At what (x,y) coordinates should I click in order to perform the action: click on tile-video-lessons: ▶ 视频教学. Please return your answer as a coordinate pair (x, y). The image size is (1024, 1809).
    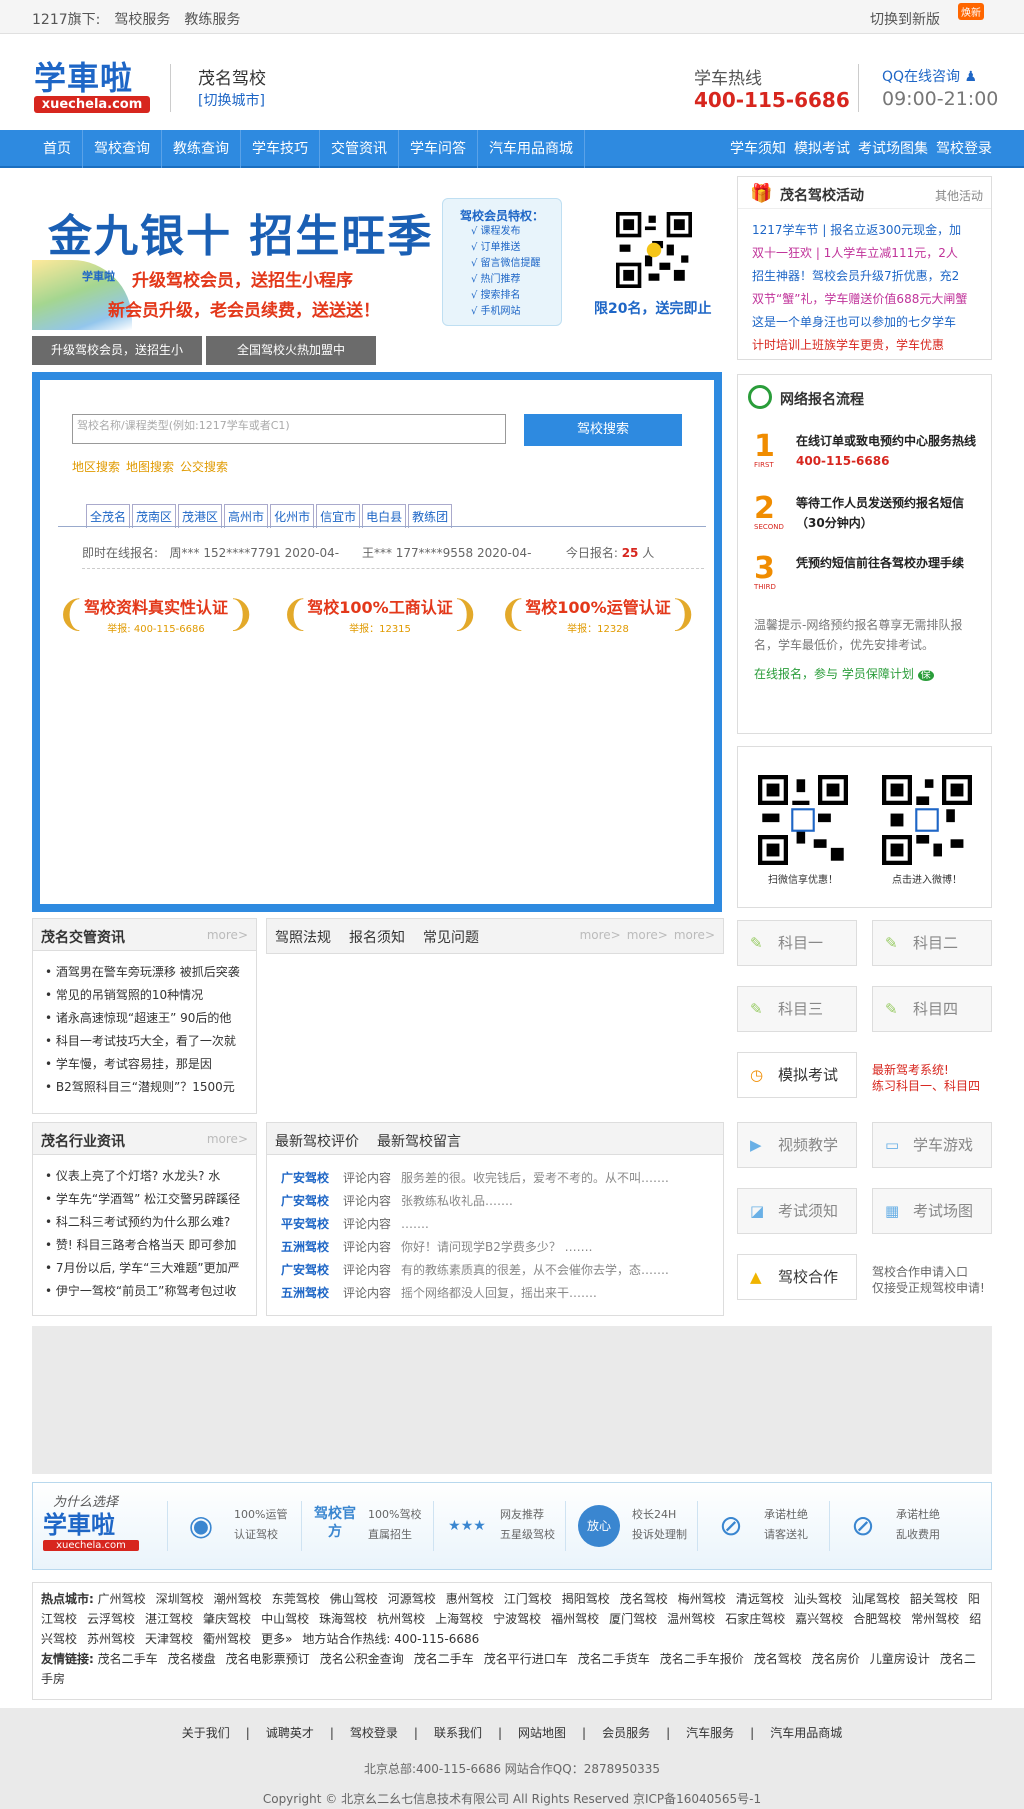
    Looking at the image, I should click on (797, 1145).